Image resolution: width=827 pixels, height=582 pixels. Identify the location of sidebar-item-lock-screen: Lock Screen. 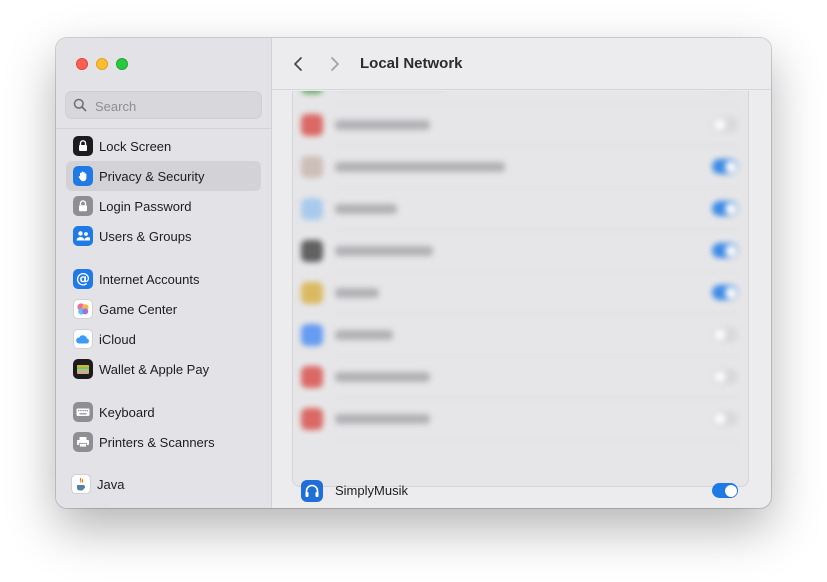
(163, 146).